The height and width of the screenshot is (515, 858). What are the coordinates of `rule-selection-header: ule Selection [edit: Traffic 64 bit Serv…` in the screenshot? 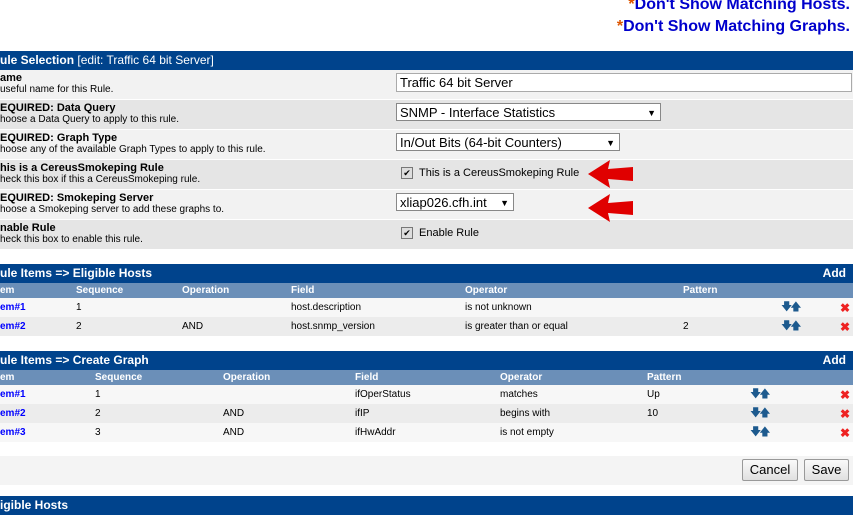 It's located at (426, 60).